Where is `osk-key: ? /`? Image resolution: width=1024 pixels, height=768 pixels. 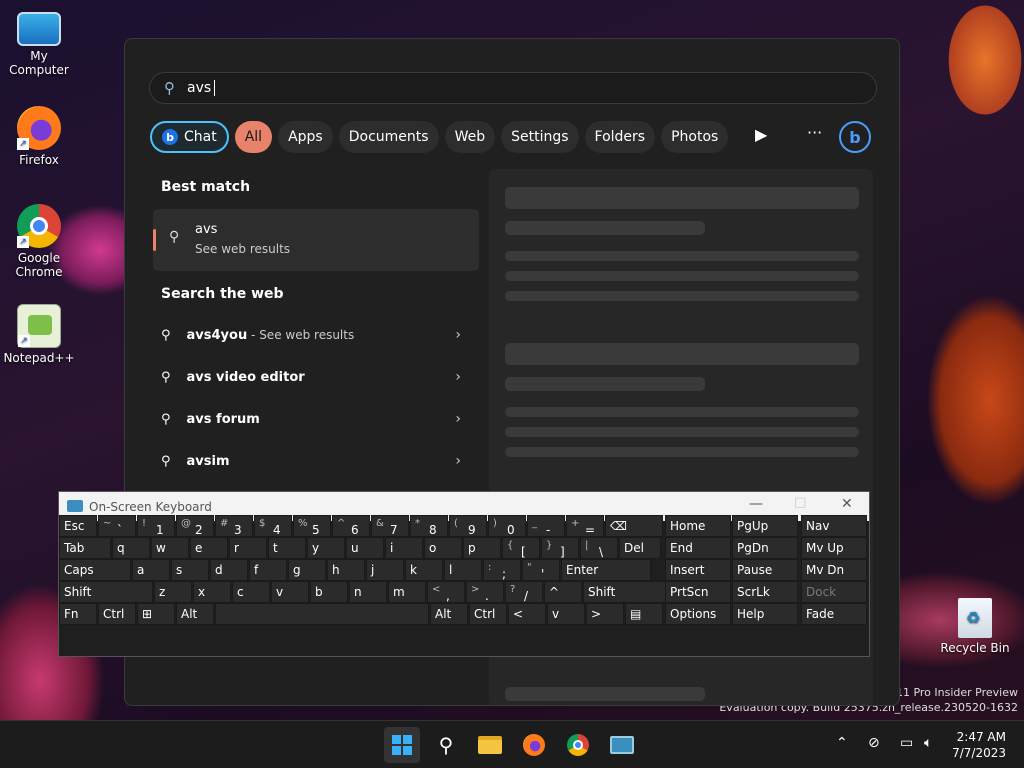 osk-key: ? / is located at coordinates (524, 592).